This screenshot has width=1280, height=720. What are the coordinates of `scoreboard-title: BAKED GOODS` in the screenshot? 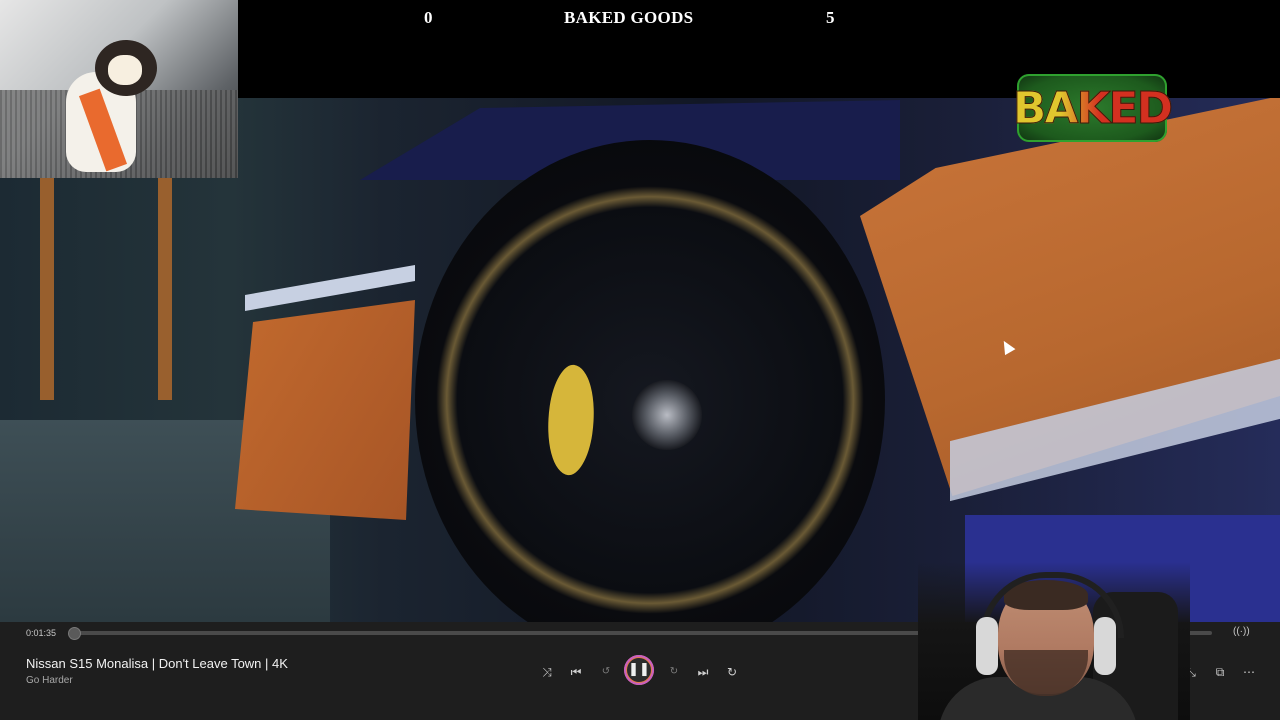 It's located at (629, 17).